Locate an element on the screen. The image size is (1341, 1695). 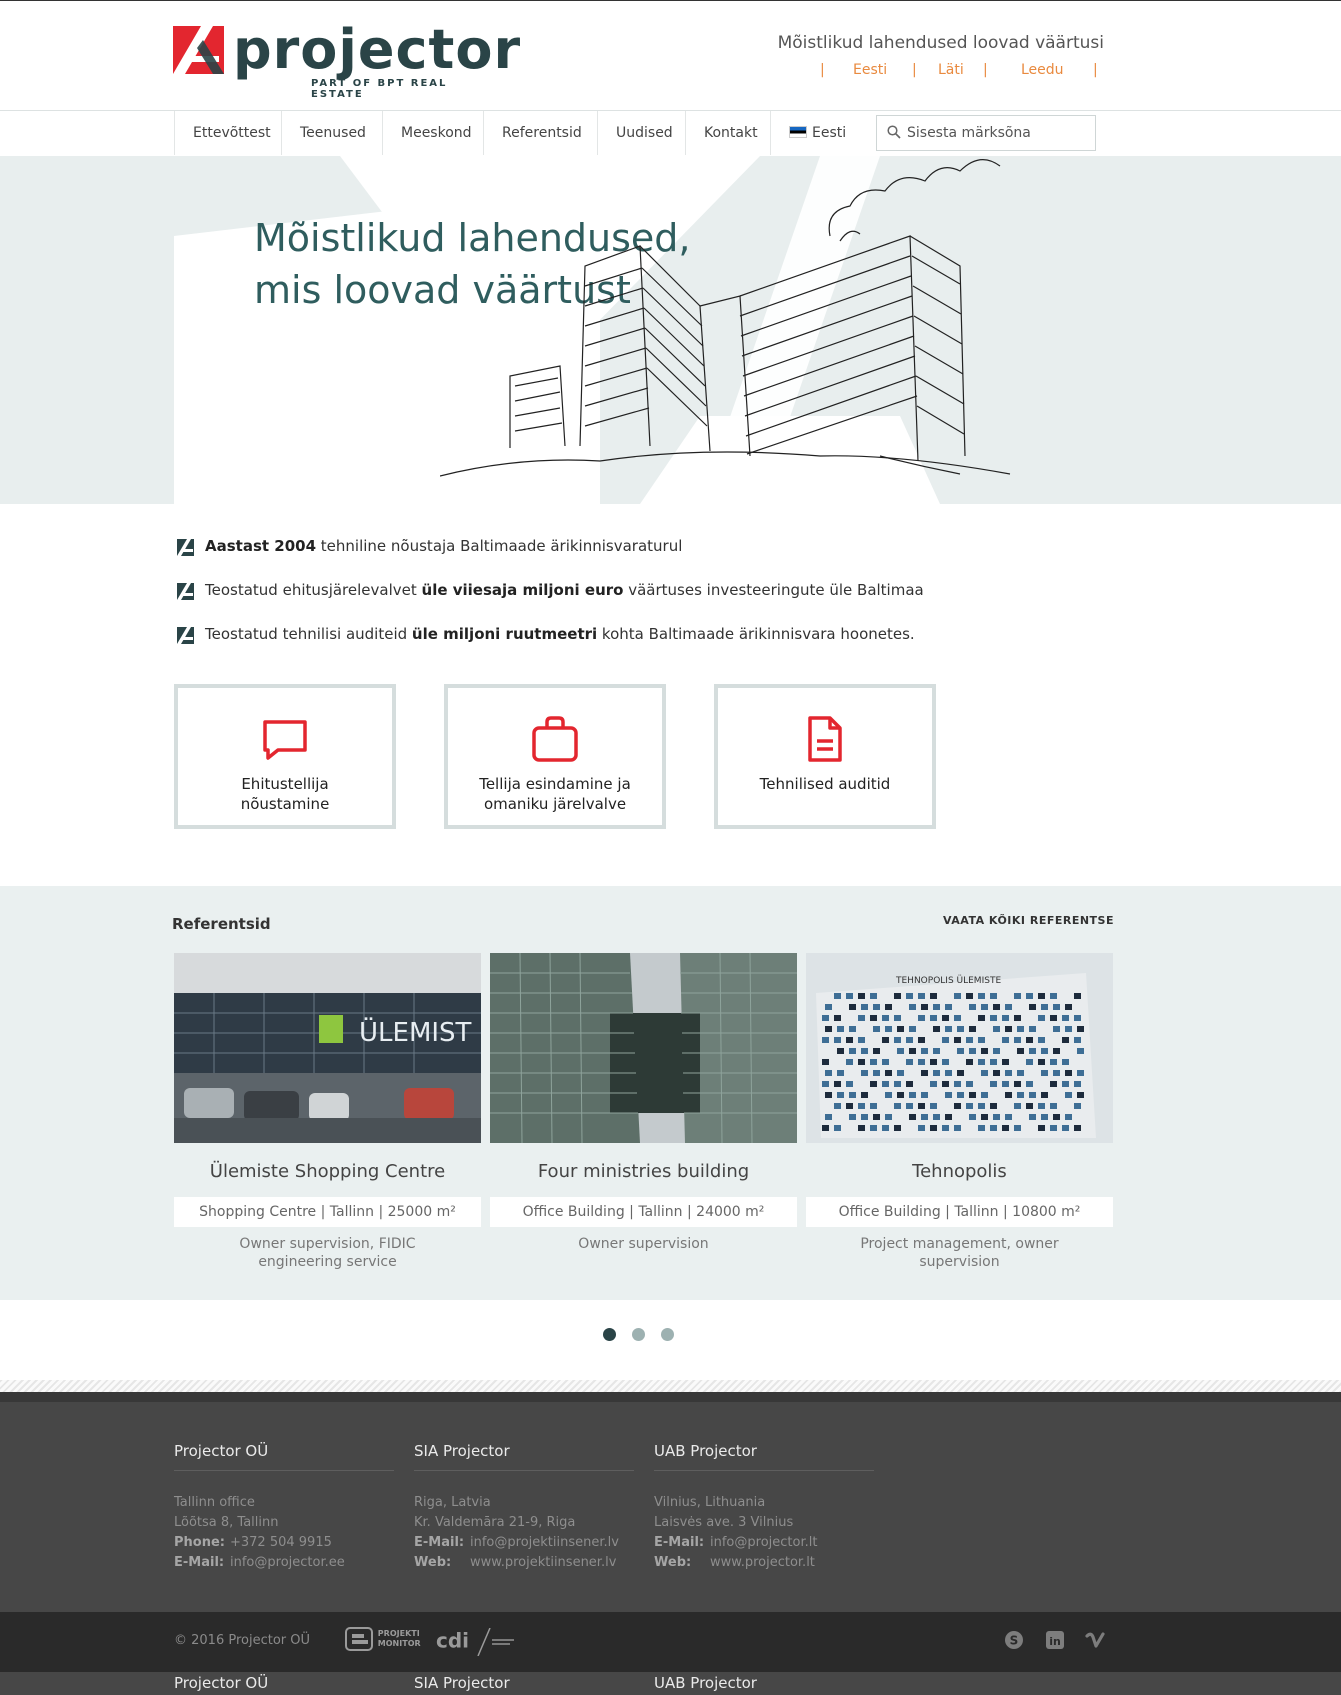
vimeo-icon is located at coordinates (1096, 1640).